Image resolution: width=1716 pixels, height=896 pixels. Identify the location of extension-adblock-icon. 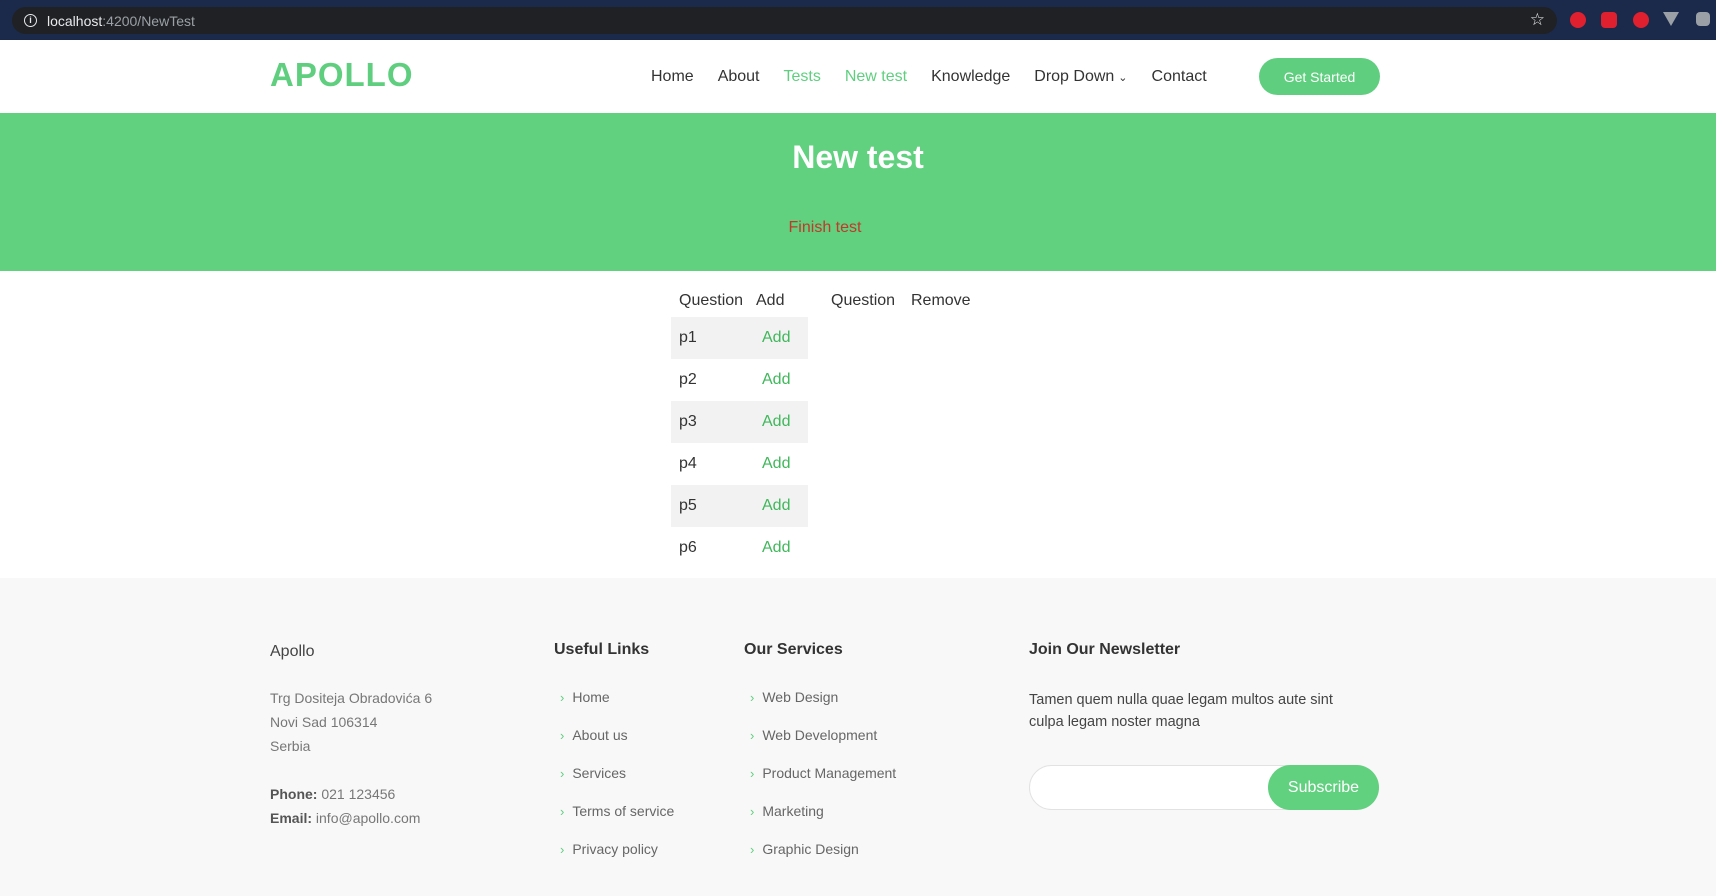
(1578, 20).